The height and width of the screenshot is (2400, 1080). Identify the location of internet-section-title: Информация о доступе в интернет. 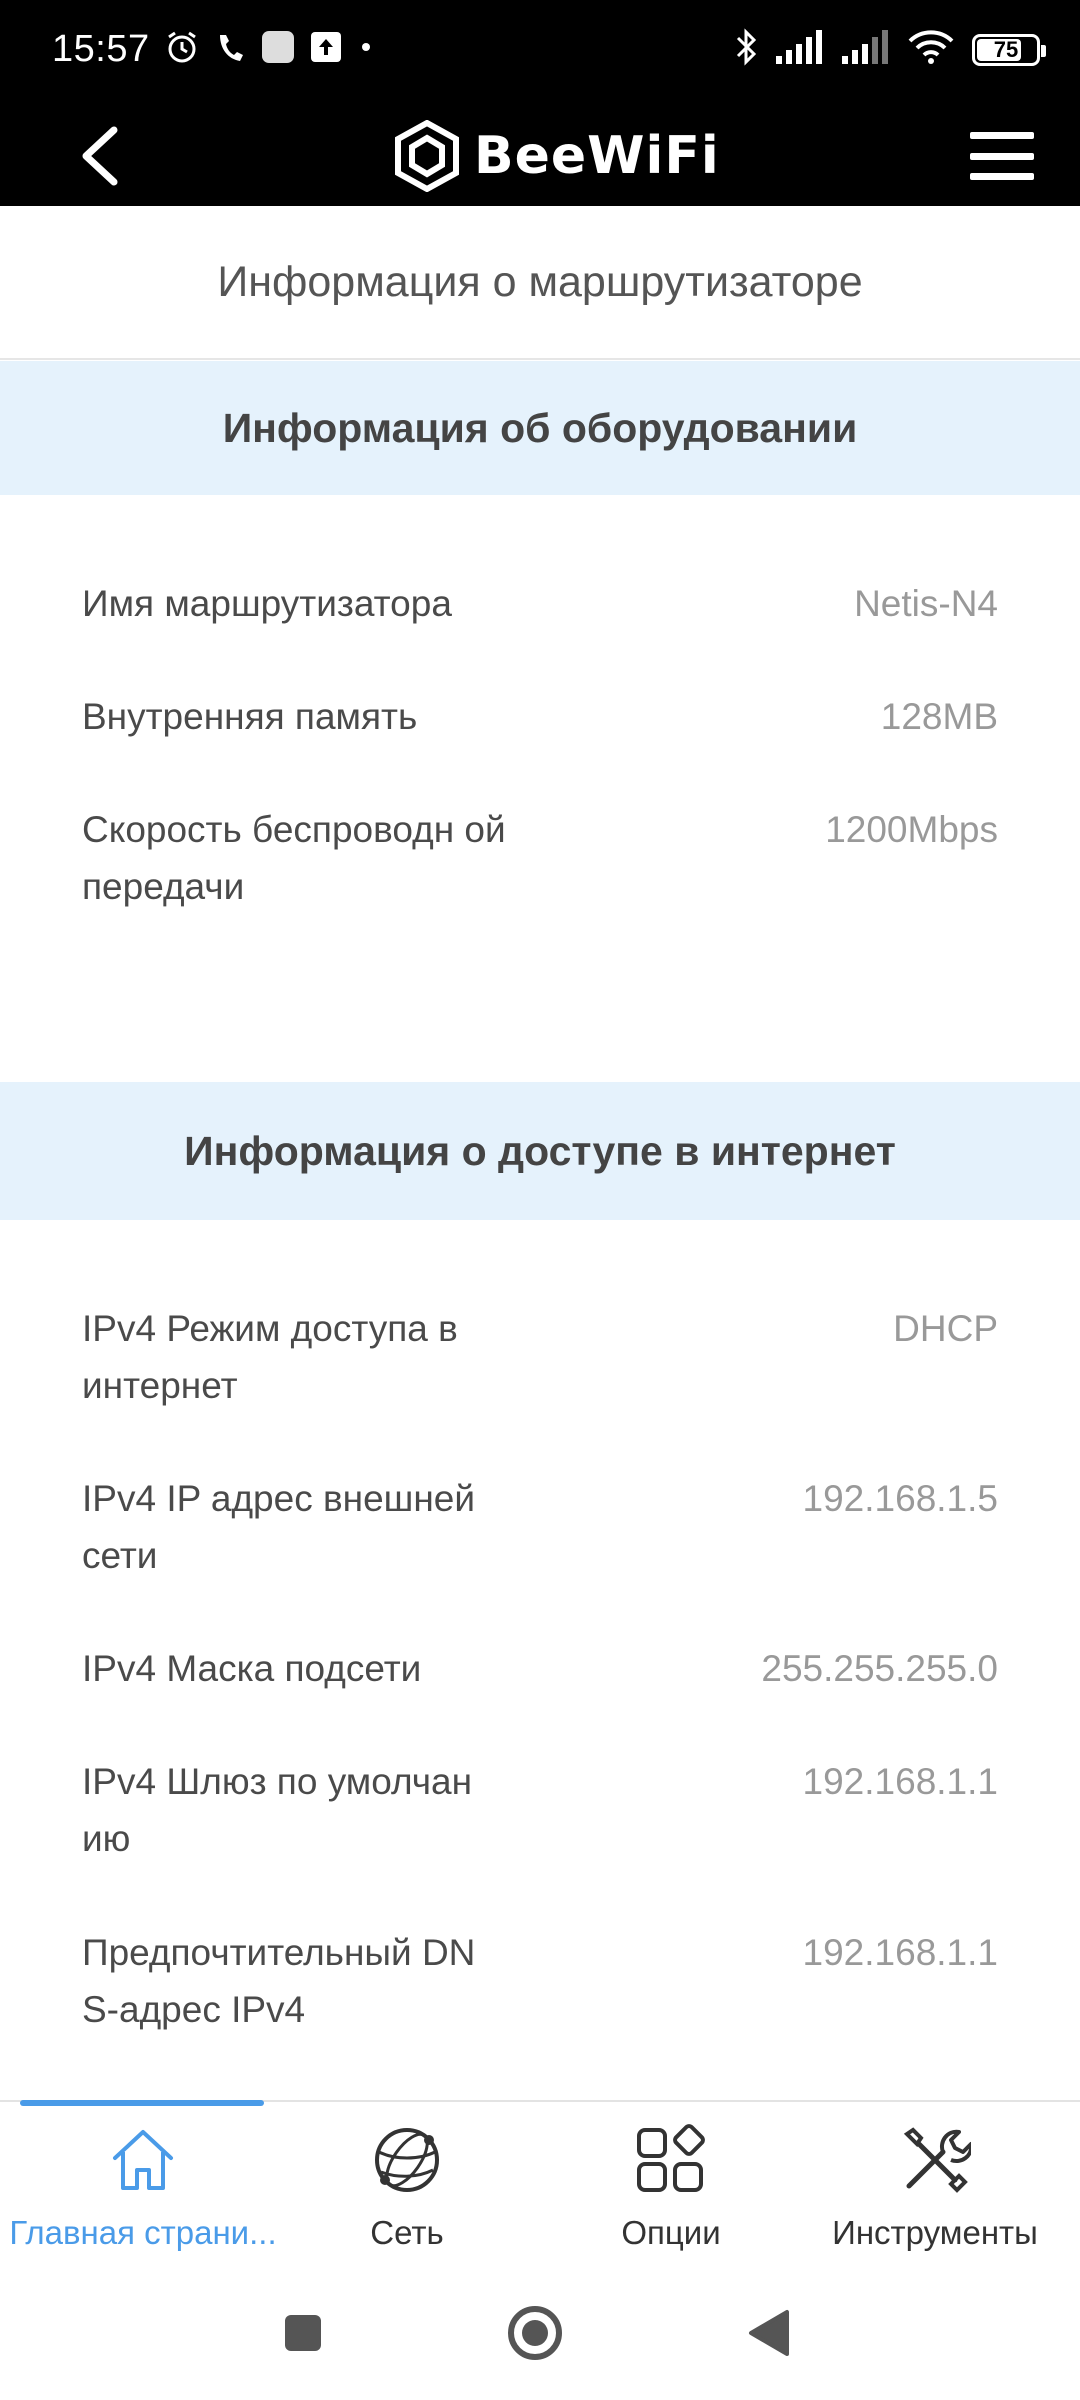
(540, 1150).